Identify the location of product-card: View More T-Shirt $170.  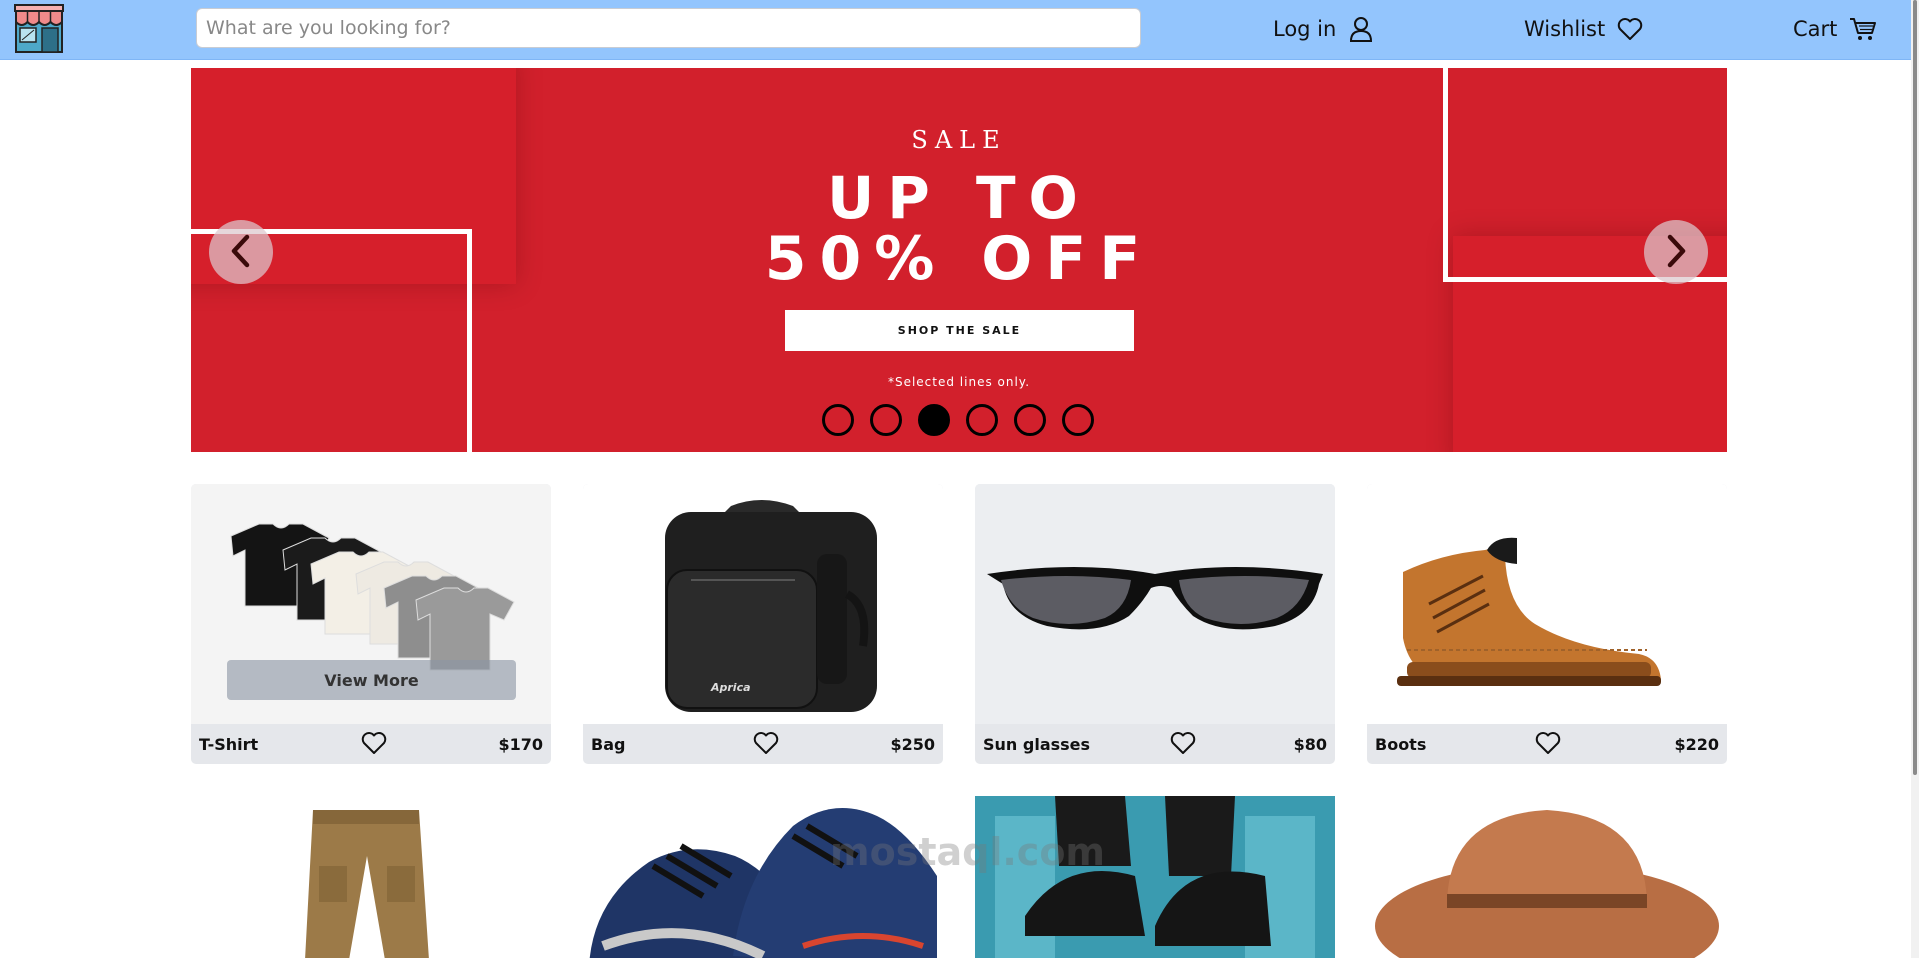
(371, 624).